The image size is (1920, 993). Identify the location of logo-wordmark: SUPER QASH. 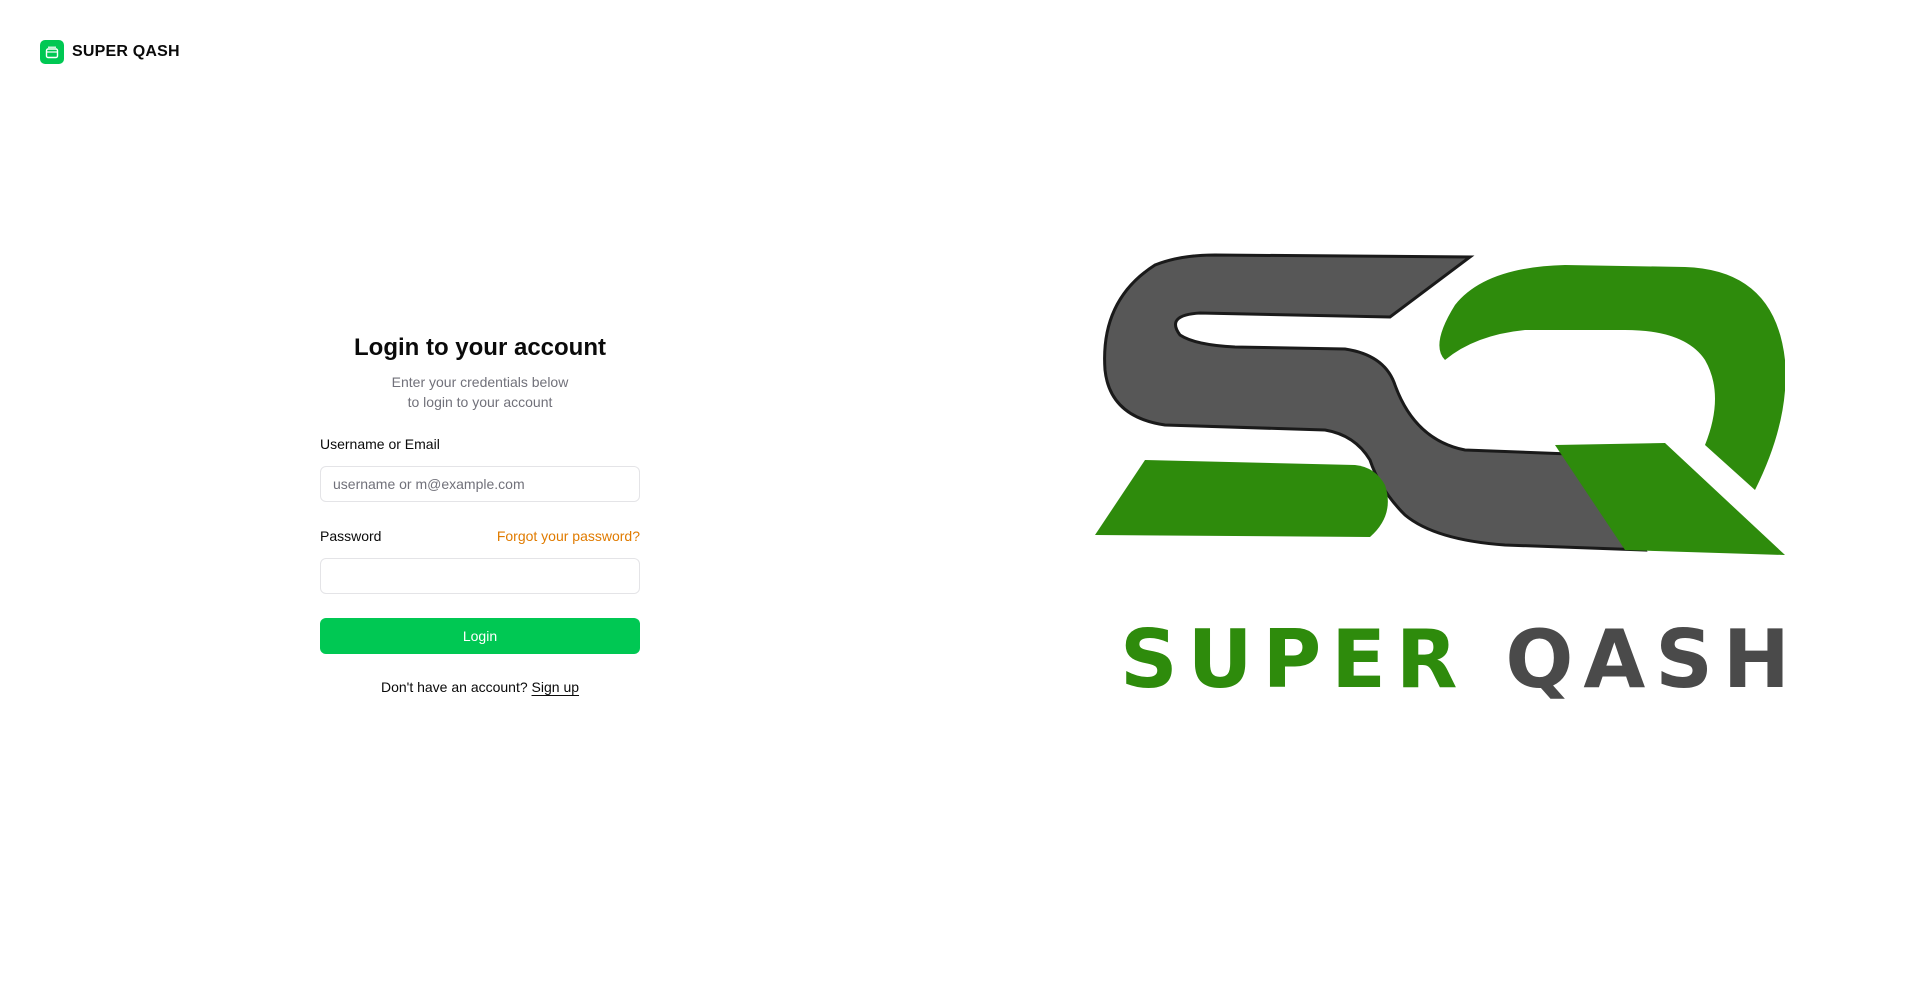
(1460, 660).